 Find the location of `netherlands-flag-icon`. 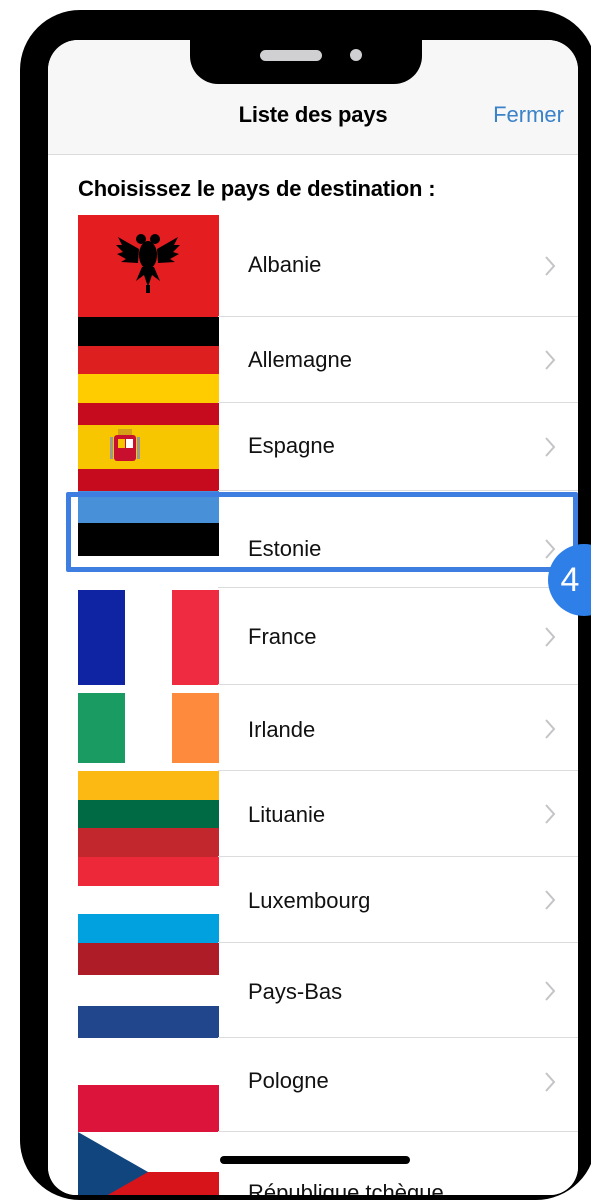

netherlands-flag-icon is located at coordinates (148, 990).